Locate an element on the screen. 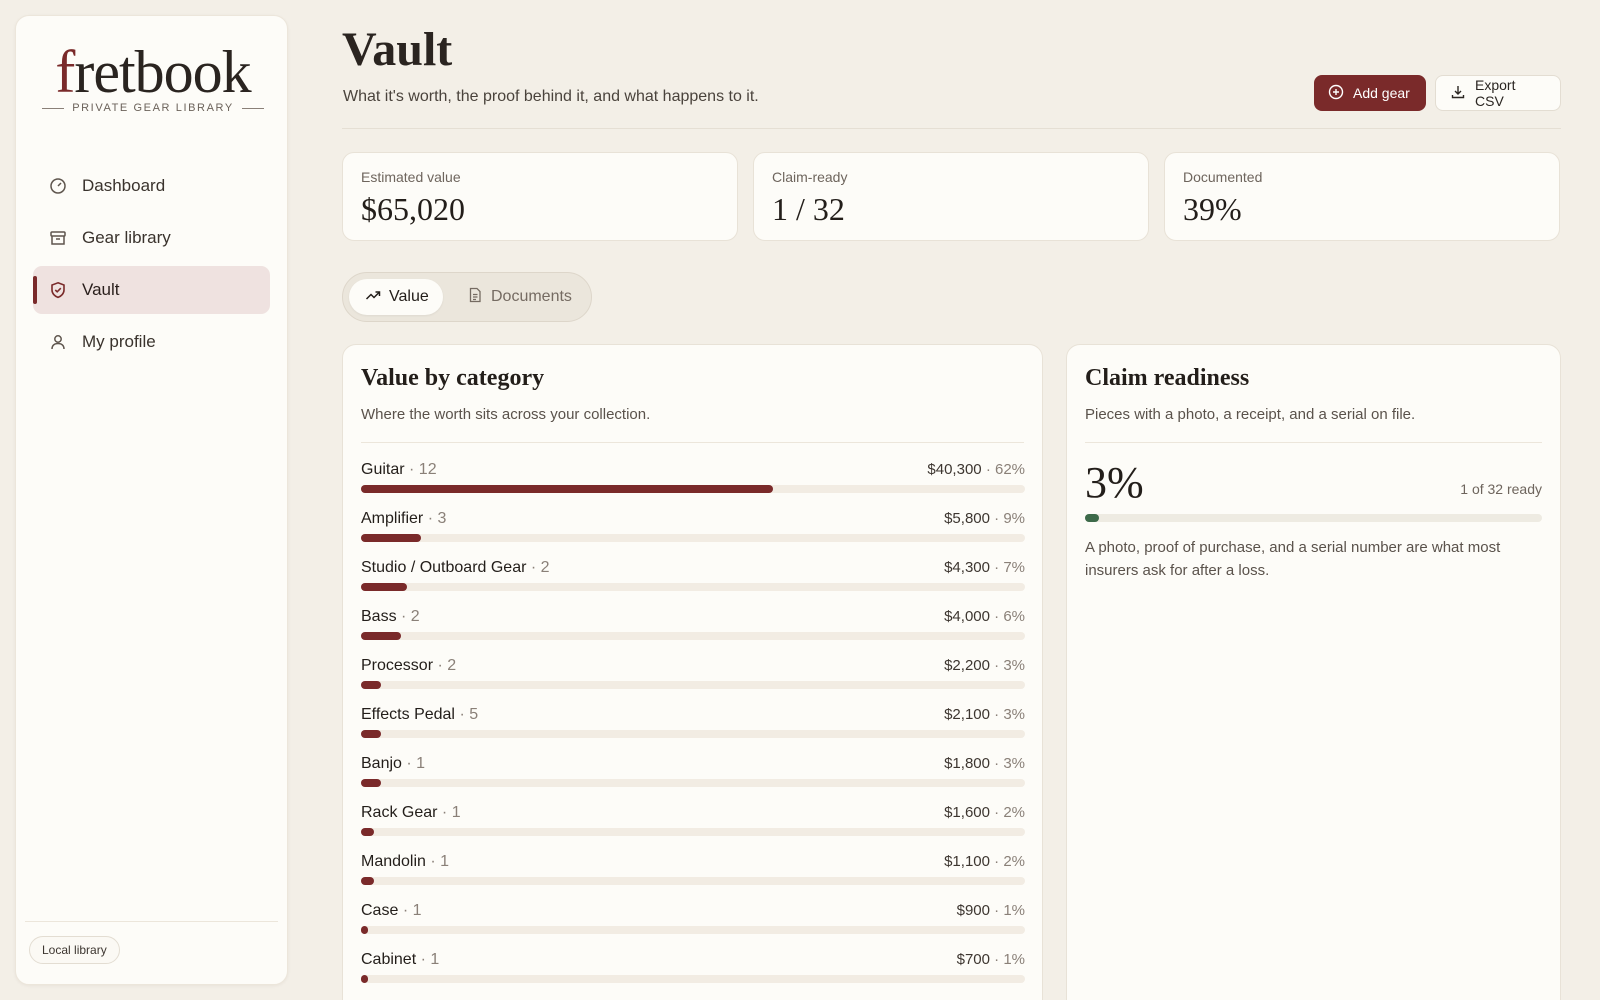 This screenshot has height=1000, width=1600. brand-logo: fretbook PRIVATE GEAR LIBRARY is located at coordinates (153, 76).